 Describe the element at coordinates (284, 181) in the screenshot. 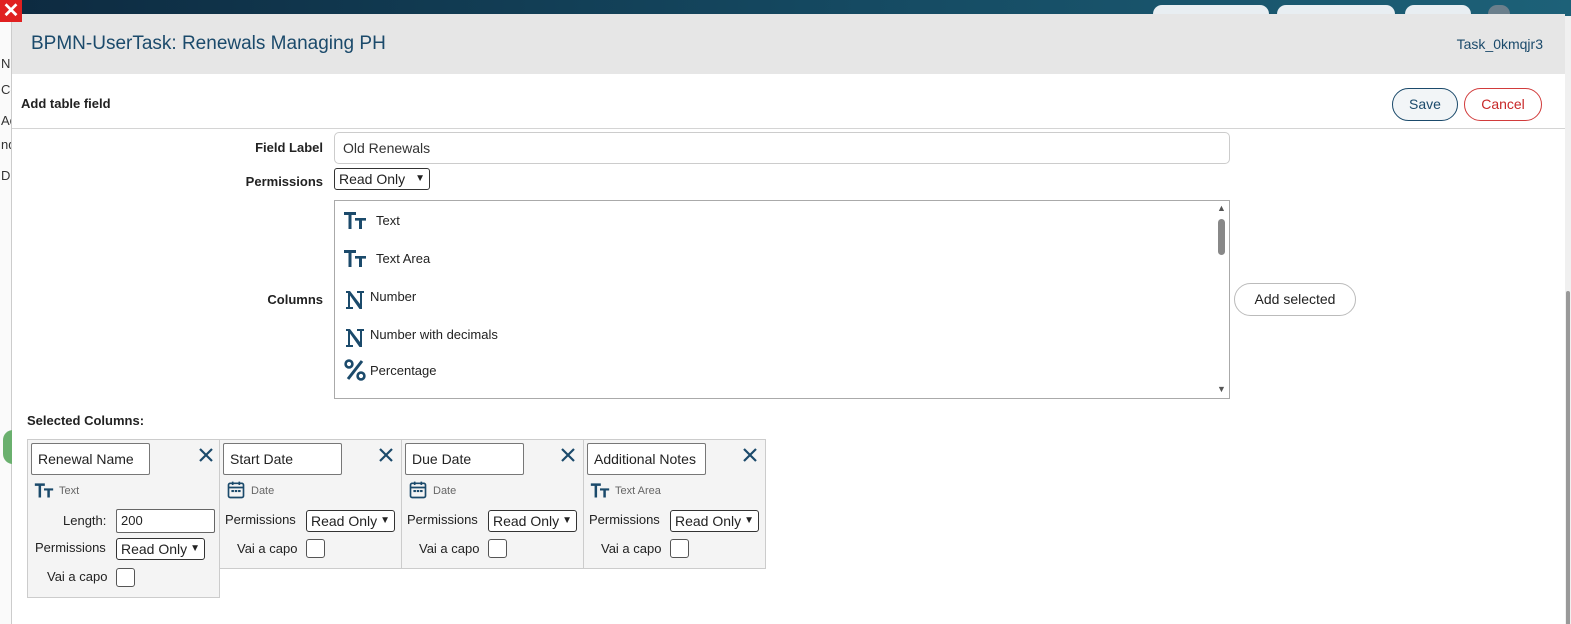

I see `permissions-label: Permissions` at that location.